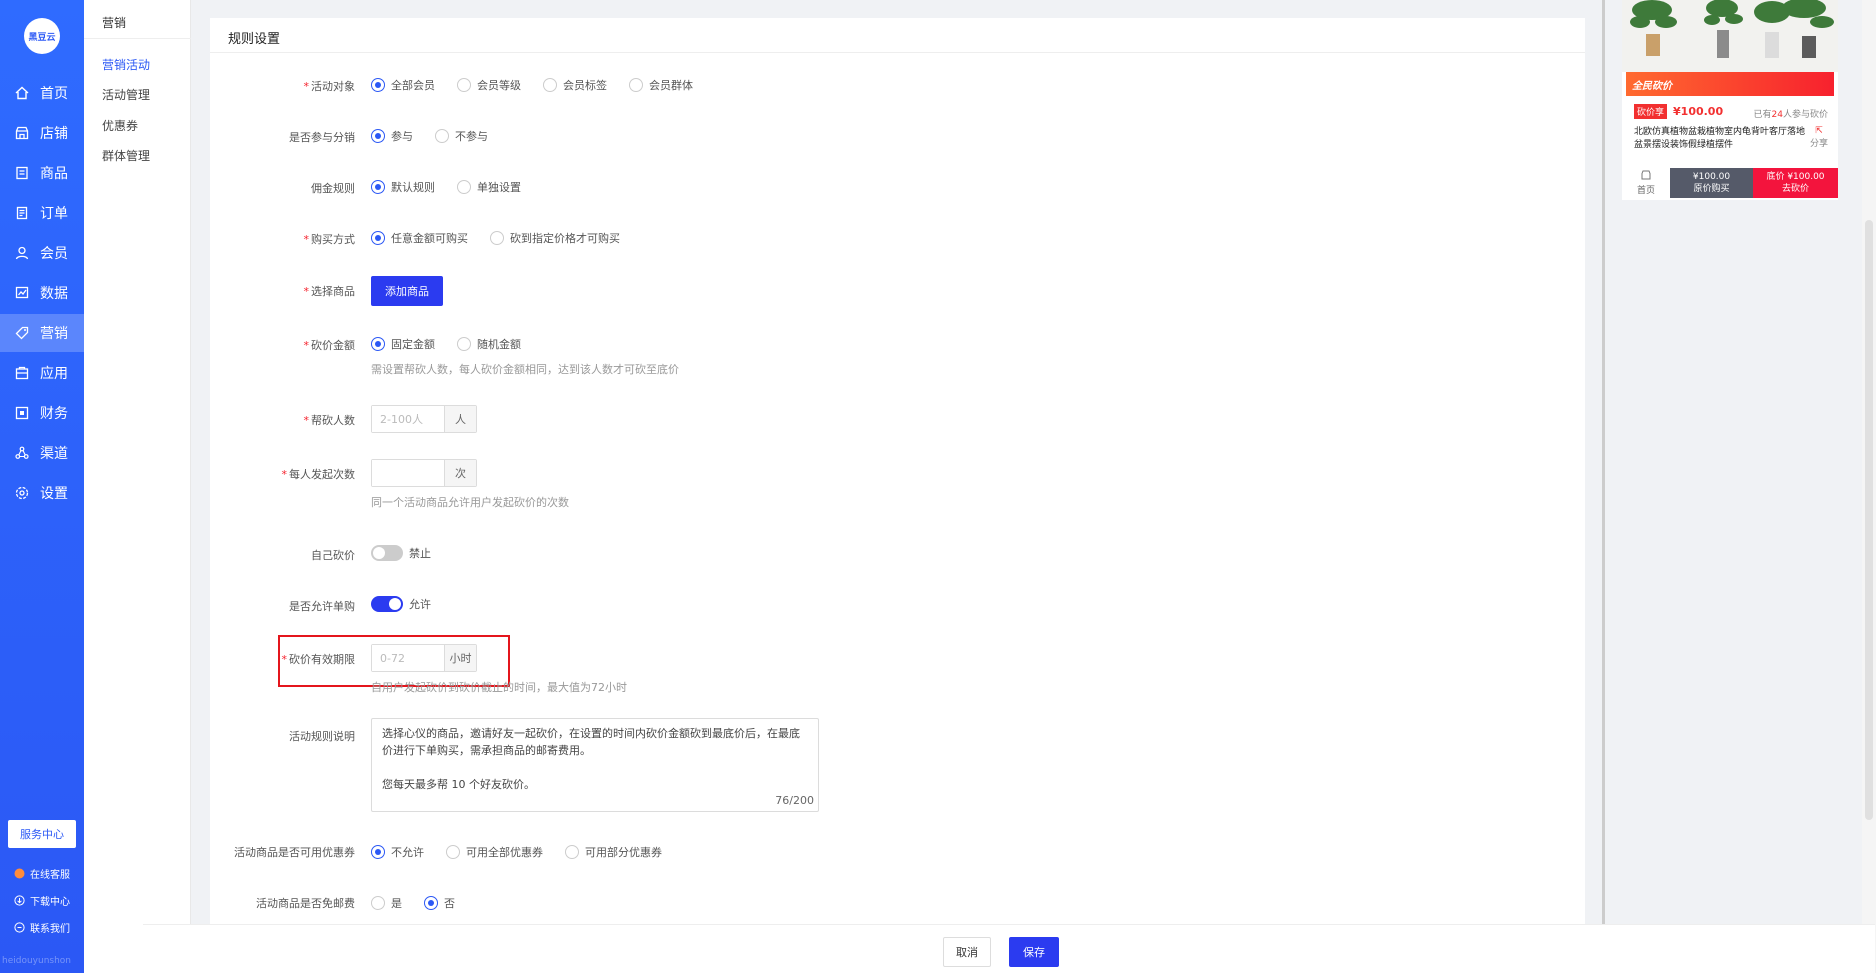 The width and height of the screenshot is (1876, 973). What do you see at coordinates (322, 606) in the screenshot?
I see `single-buy-label: 是否允许单购` at bounding box center [322, 606].